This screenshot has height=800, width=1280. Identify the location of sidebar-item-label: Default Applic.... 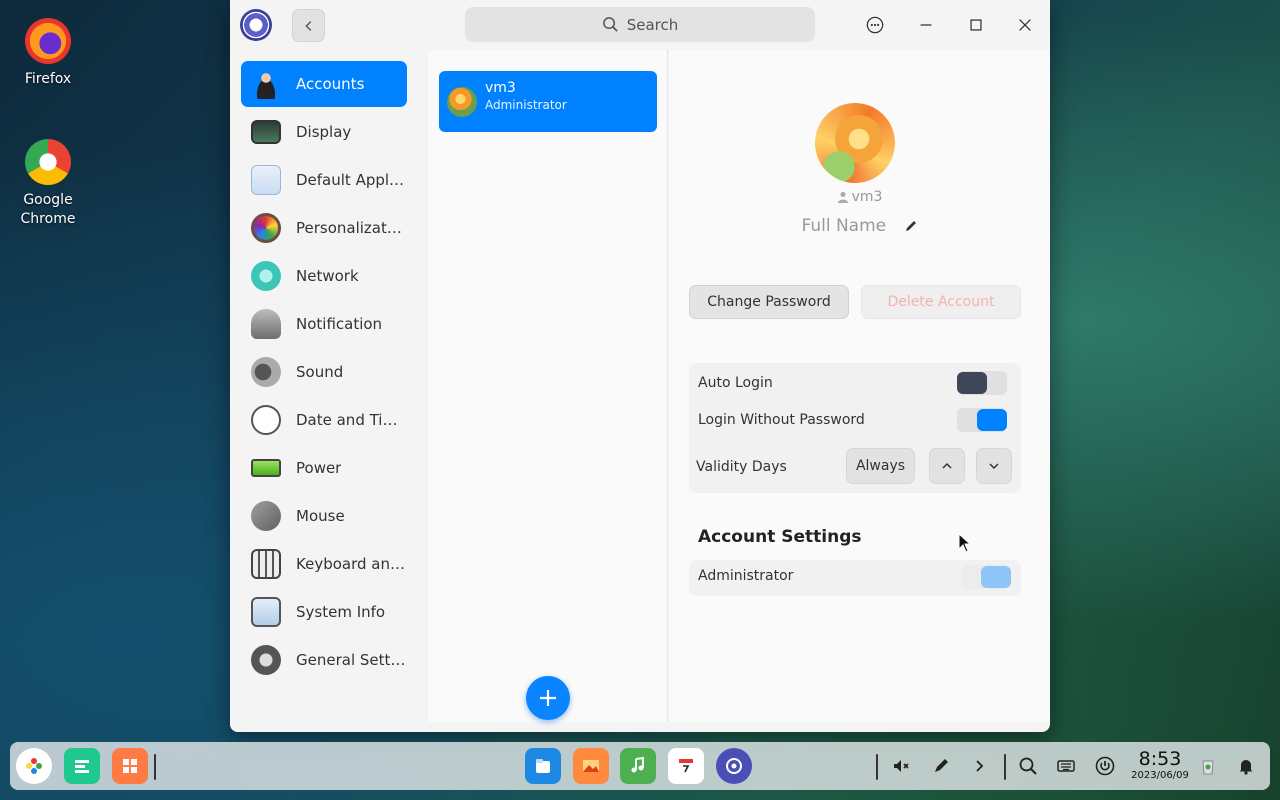
(351, 180).